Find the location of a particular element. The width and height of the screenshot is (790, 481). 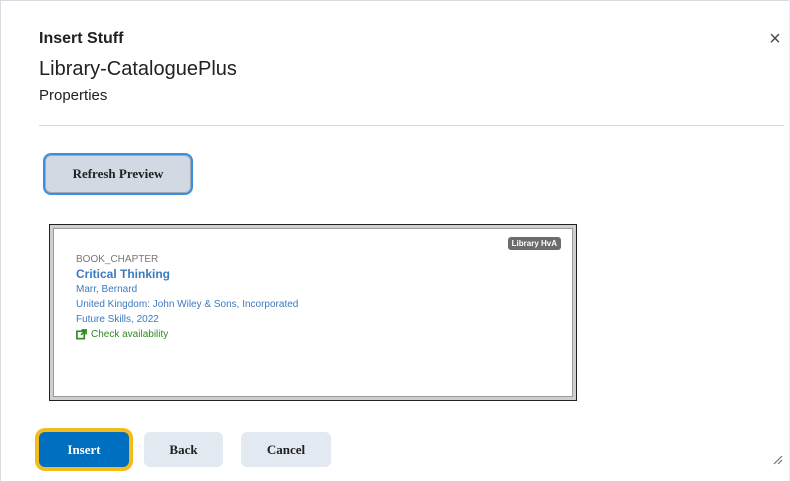

library-badge: Library HvA is located at coordinates (534, 243).